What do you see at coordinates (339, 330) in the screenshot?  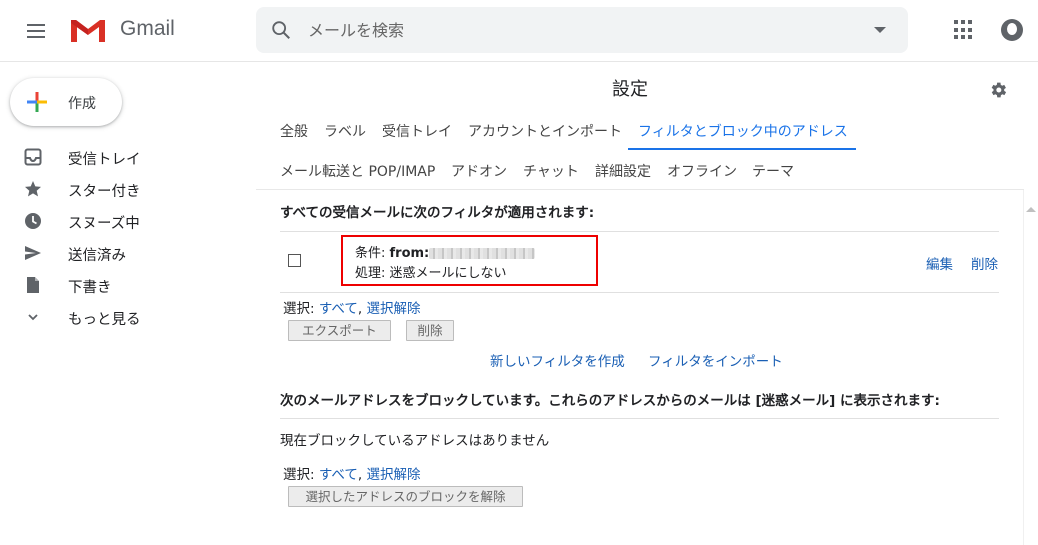 I see `export-button: エクスポート` at bounding box center [339, 330].